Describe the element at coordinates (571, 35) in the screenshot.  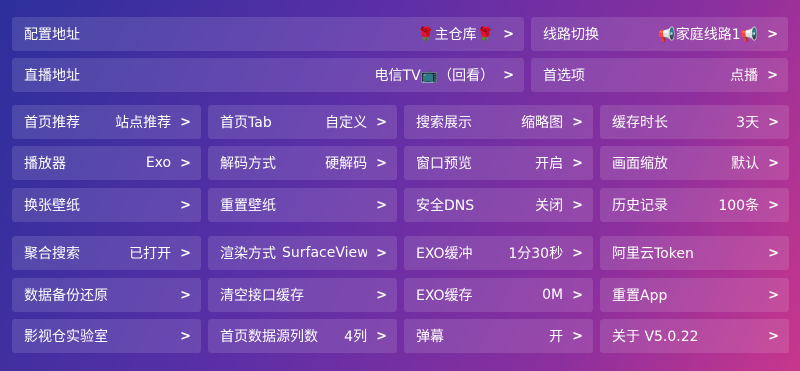
I see `setting-label: 线路切换` at that location.